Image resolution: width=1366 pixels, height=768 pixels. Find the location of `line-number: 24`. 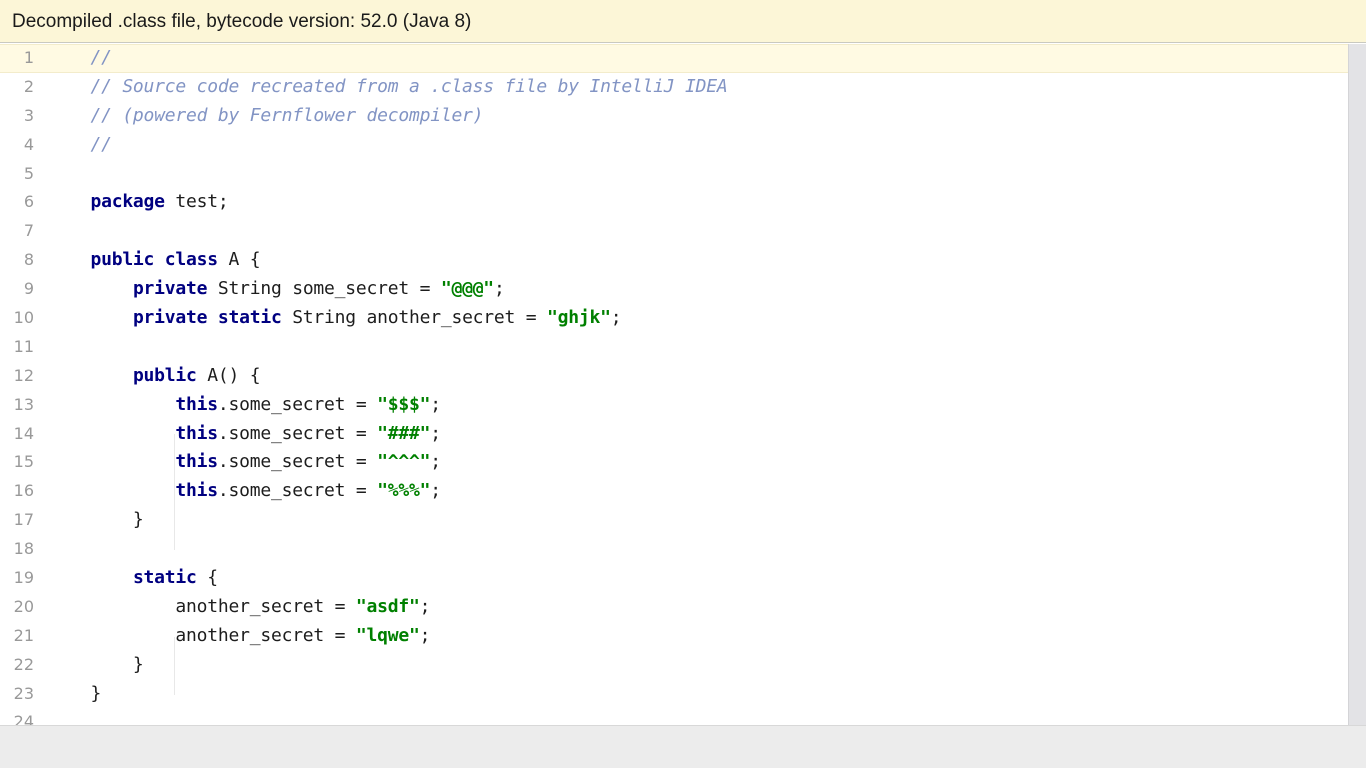

line-number: 24 is located at coordinates (23, 718).